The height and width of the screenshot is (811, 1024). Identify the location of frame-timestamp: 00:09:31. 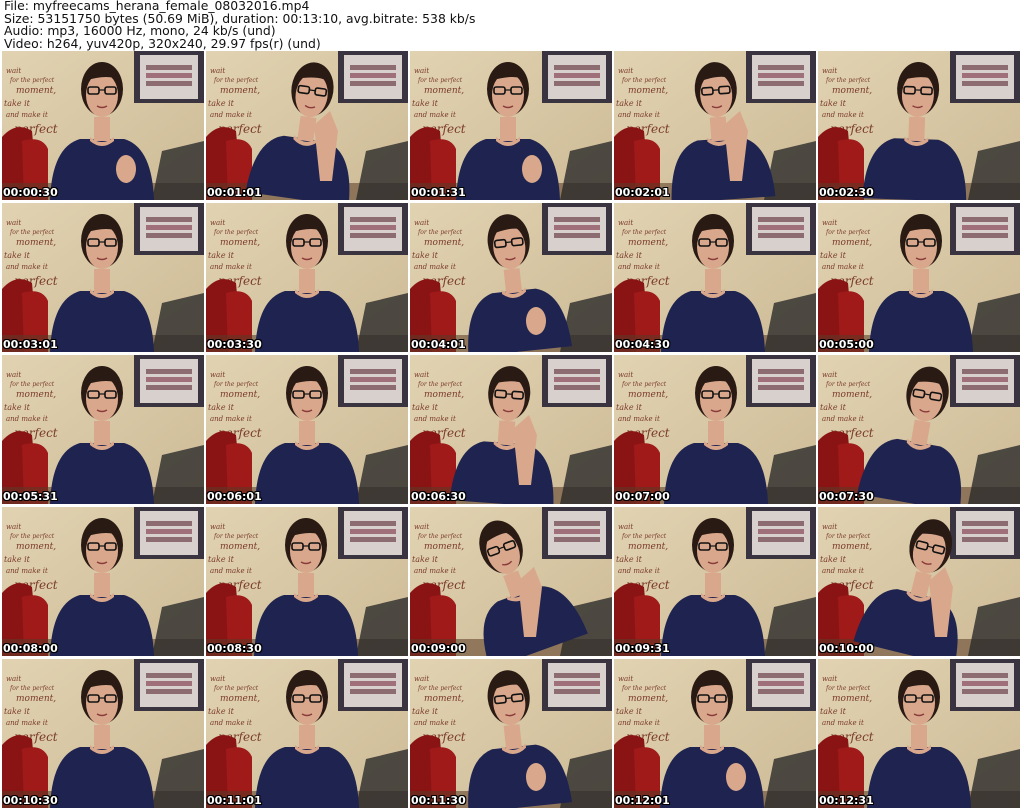
(642, 648).